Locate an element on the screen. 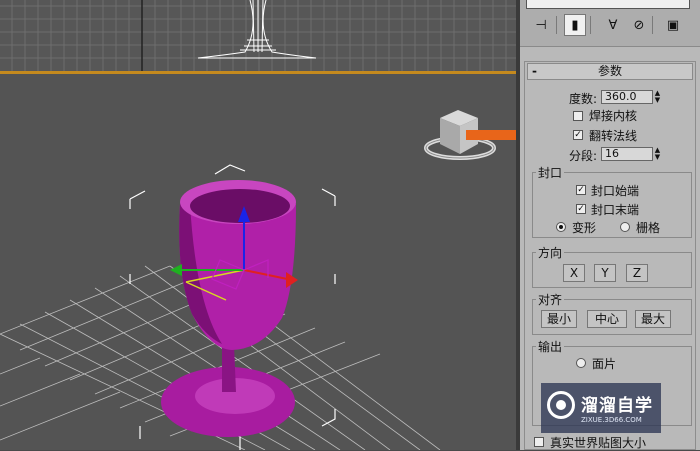  top-viewport-grid is located at coordinates (258, 36).